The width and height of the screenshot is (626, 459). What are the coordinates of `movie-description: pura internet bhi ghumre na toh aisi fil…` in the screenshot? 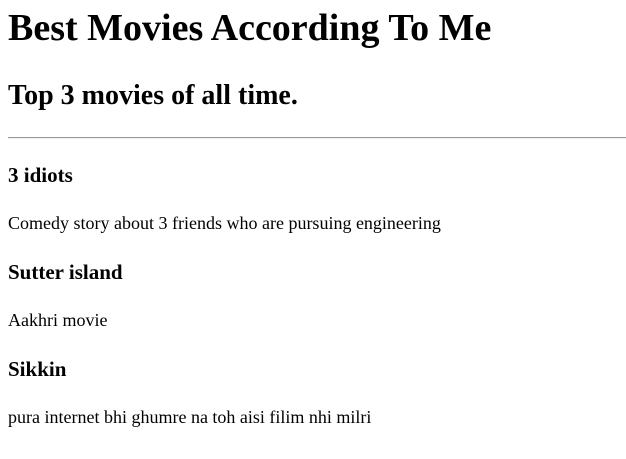 It's located at (190, 417).